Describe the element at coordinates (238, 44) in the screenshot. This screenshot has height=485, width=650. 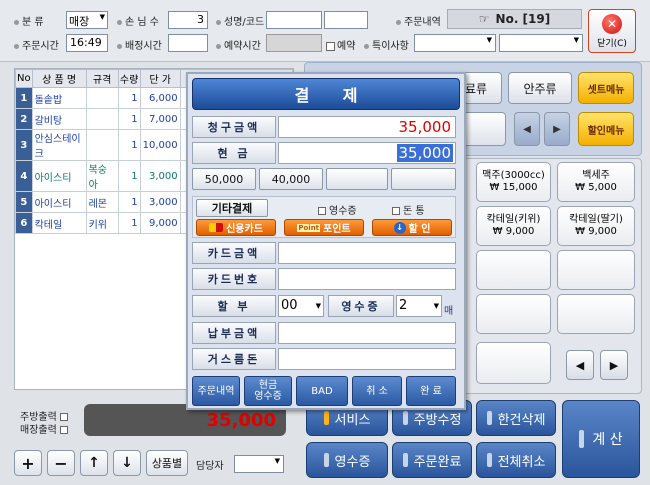
I see `reservation-time-label: 예약시간` at that location.